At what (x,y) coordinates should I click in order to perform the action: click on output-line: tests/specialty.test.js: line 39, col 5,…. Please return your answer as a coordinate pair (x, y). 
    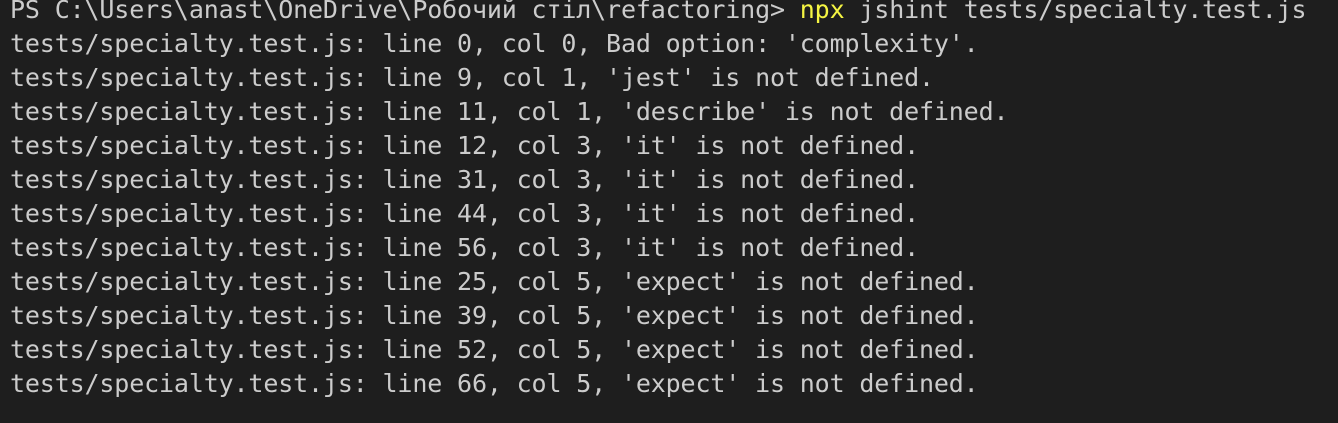
    Looking at the image, I should click on (494, 315).